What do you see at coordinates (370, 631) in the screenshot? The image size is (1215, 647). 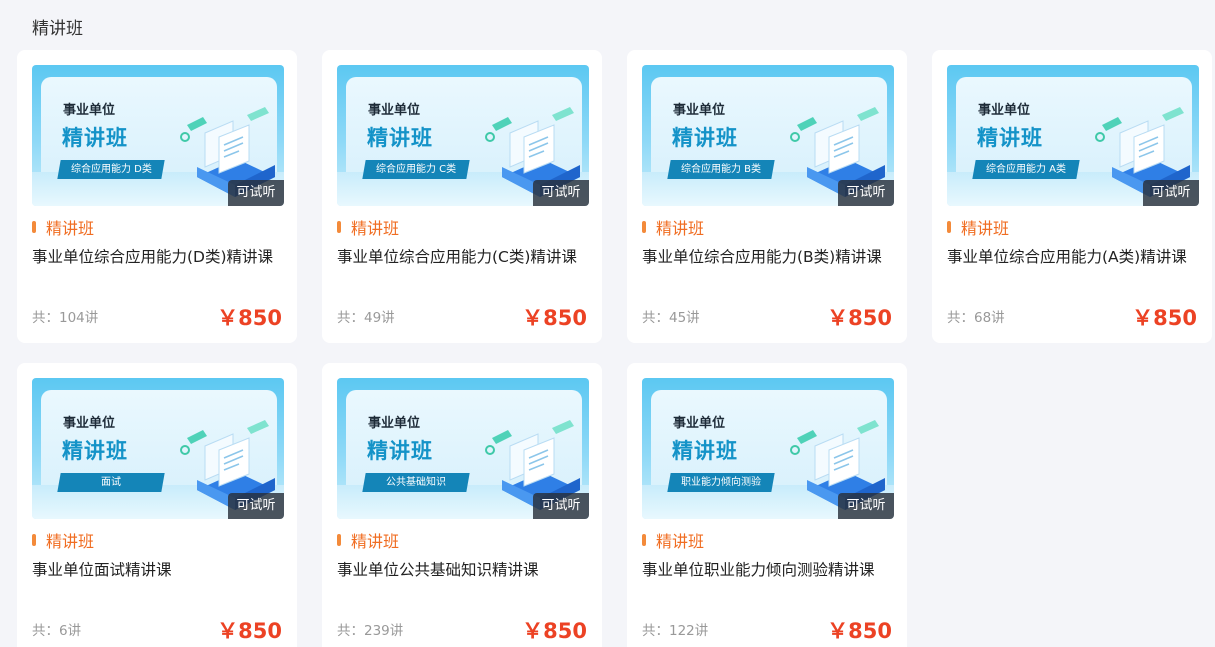 I see `lesson-count: 共：239讲` at bounding box center [370, 631].